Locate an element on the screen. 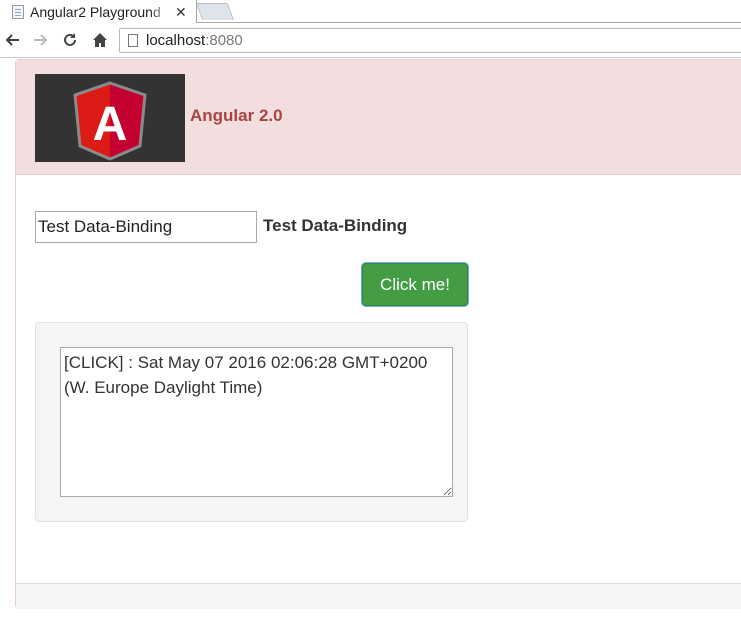 Image resolution: width=741 pixels, height=623 pixels. browser-tab: Angular2 Playground ✕ is located at coordinates (98, 11).